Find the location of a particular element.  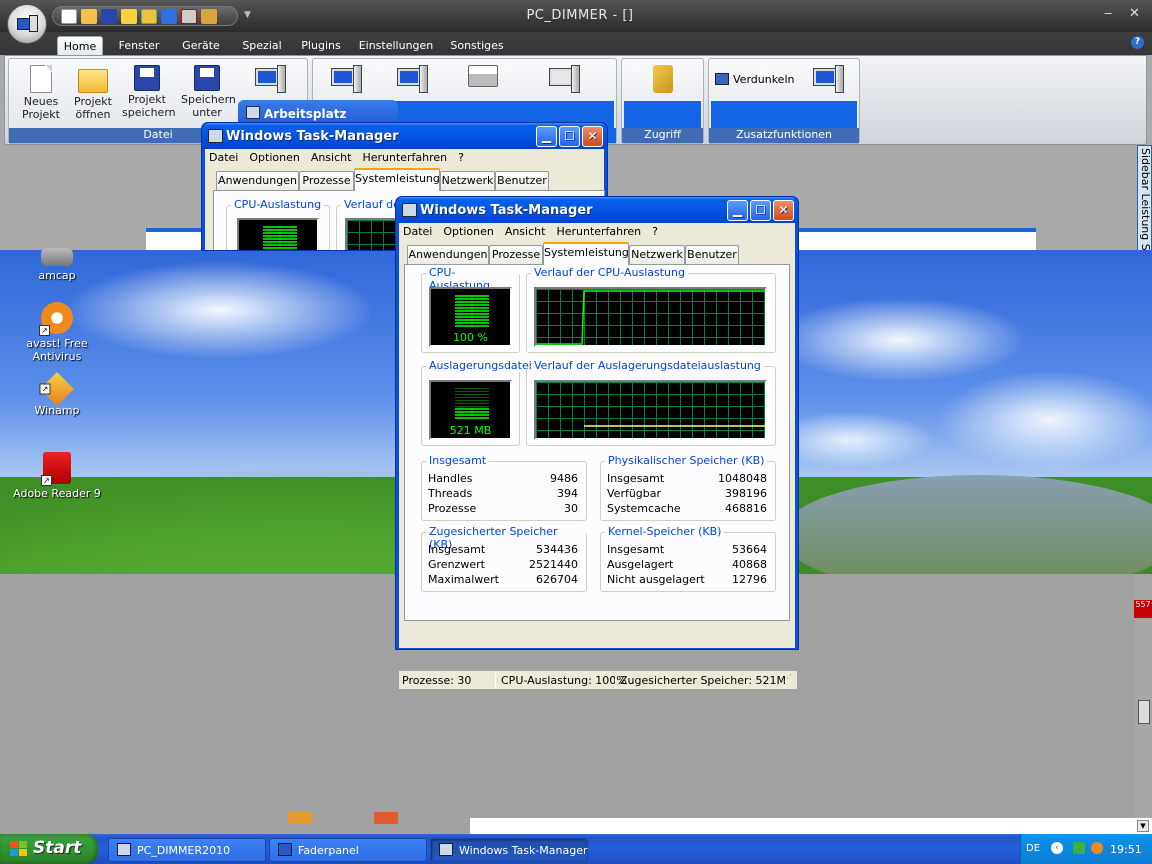

resize-grip-icon: ⋰ is located at coordinates (787, 679).